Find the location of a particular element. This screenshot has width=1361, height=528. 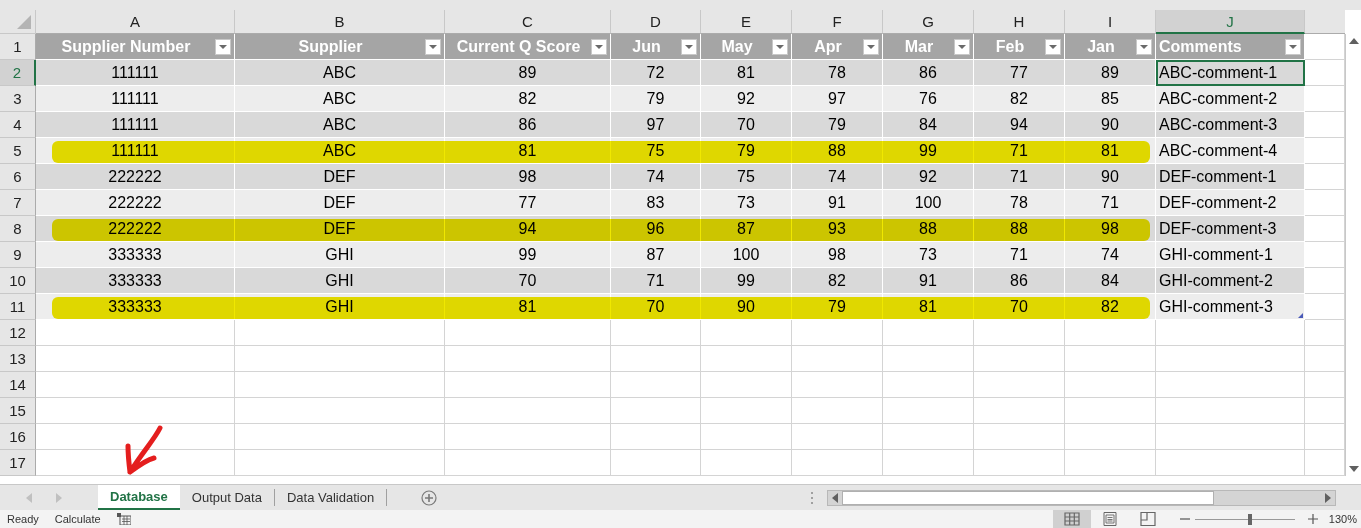

table-cell: 94 is located at coordinates (1019, 125).